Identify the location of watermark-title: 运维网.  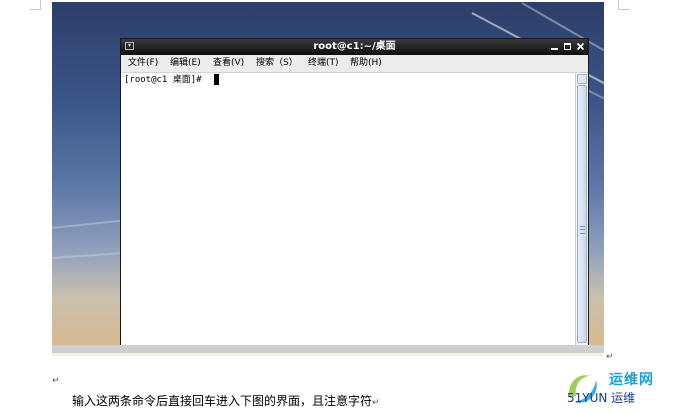
(631, 380).